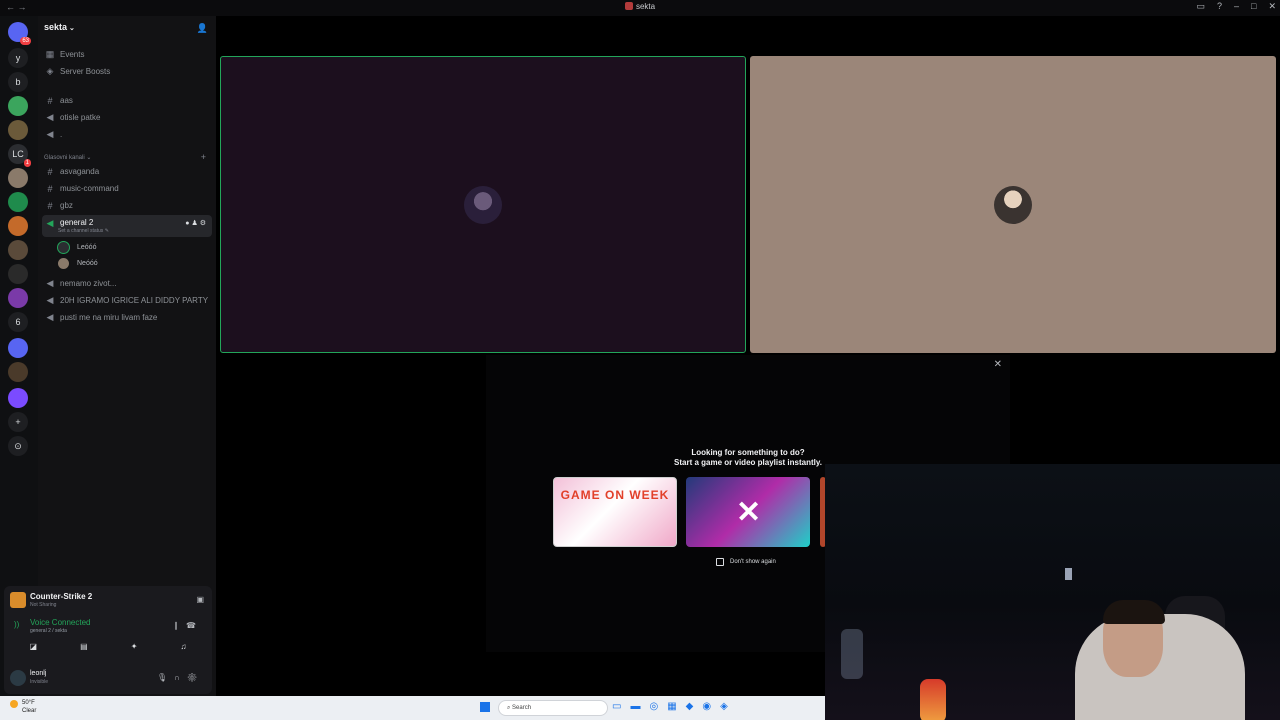  What do you see at coordinates (108, 678) in the screenshot?
I see `account-row: leonlj Invisible 🎙∩⚙` at bounding box center [108, 678].